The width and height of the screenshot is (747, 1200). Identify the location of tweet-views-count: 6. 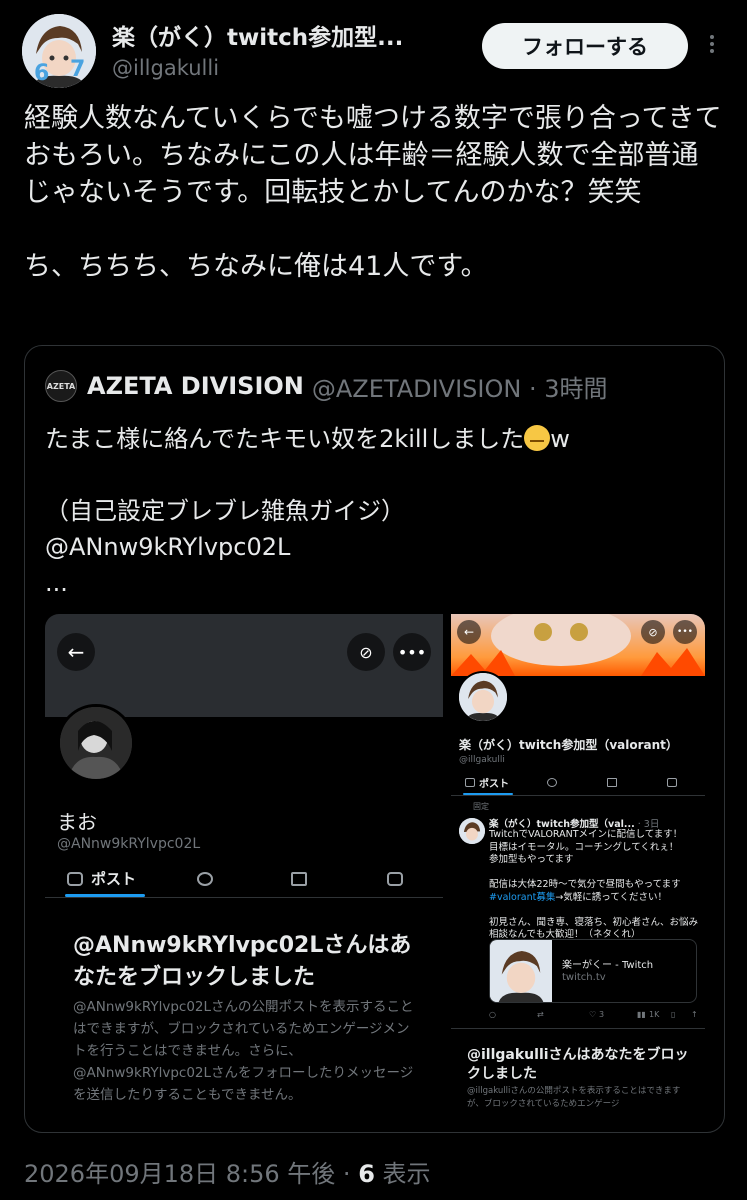
(366, 1174).